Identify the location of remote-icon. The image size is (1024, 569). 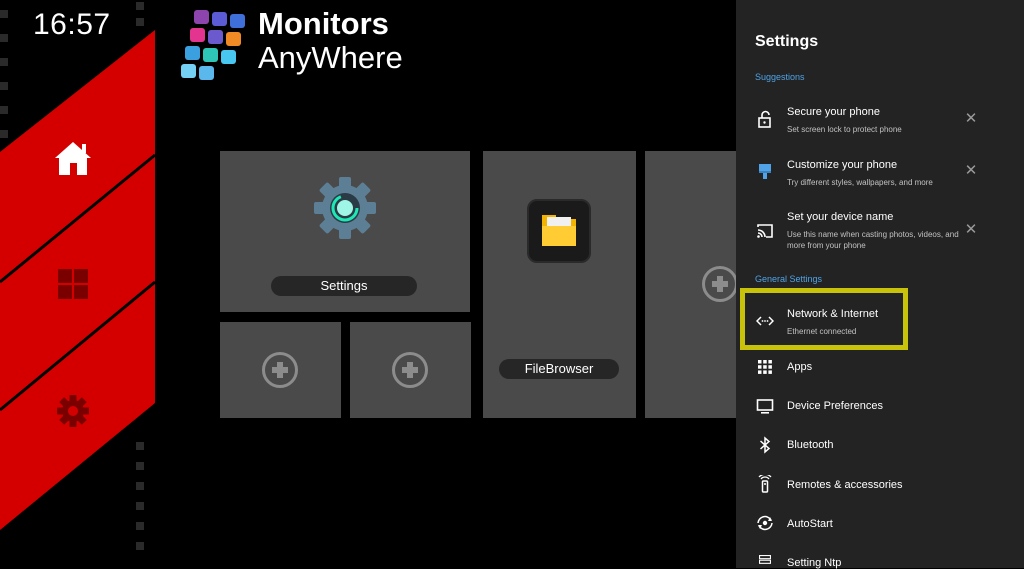
(765, 484).